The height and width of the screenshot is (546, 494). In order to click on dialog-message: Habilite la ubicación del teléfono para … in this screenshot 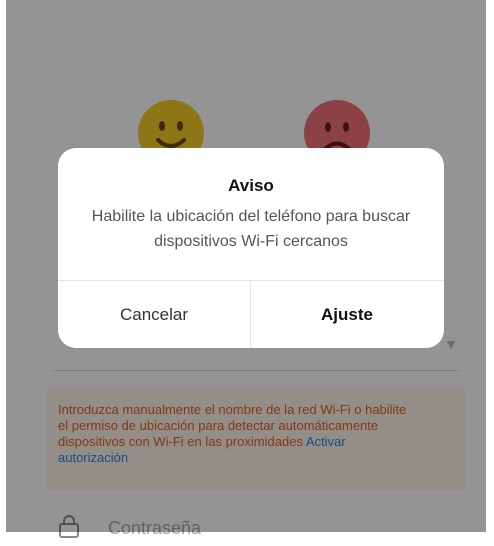, I will do `click(251, 229)`.